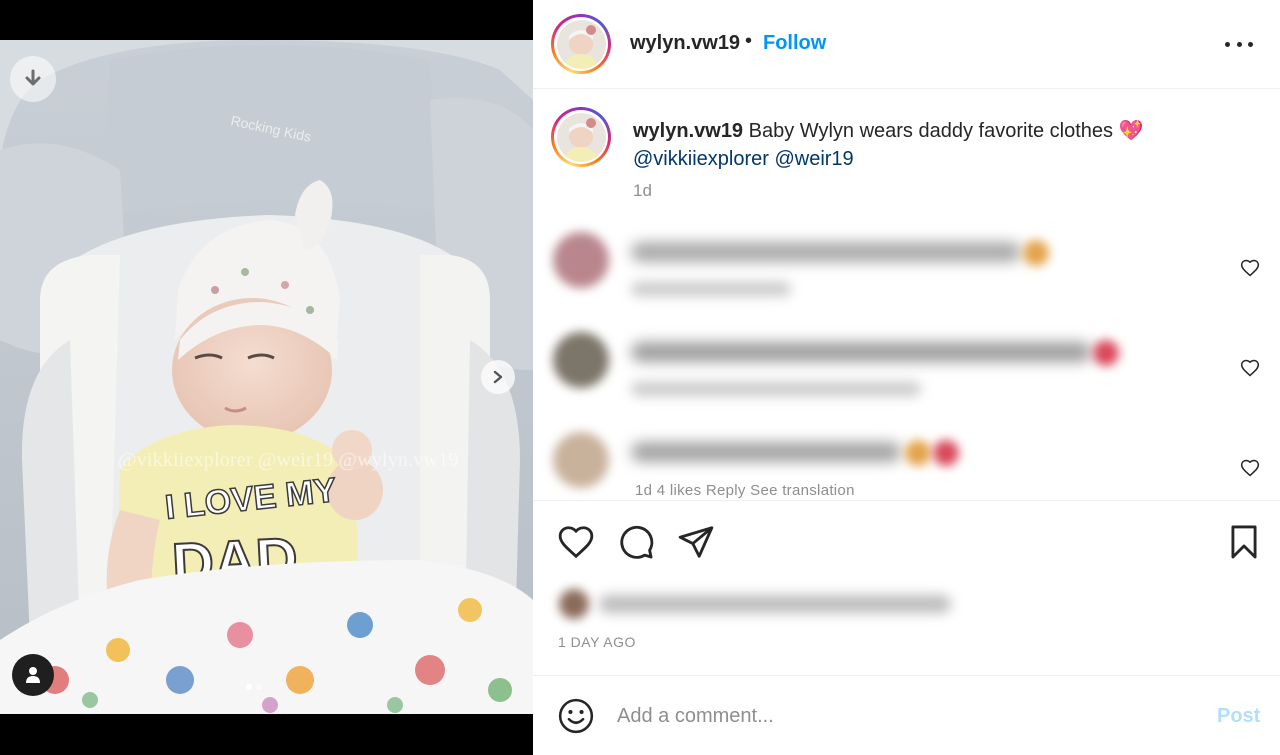 Image resolution: width=1280 pixels, height=755 pixels. I want to click on carousel-next-button, so click(498, 377).